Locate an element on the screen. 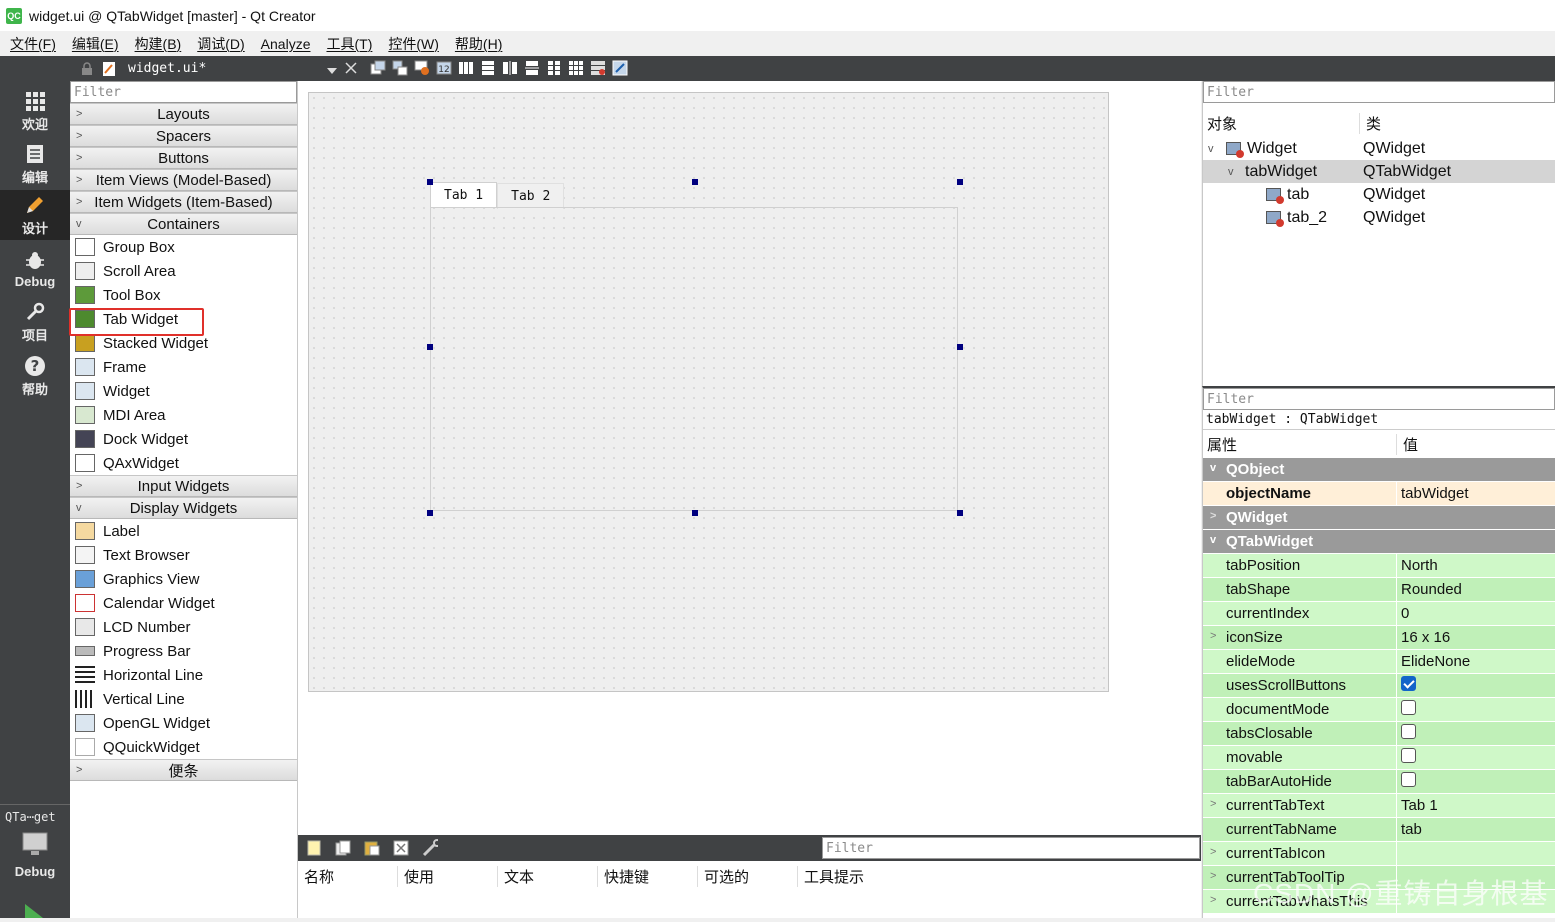  category-buttons: > Buttons is located at coordinates (183, 158).